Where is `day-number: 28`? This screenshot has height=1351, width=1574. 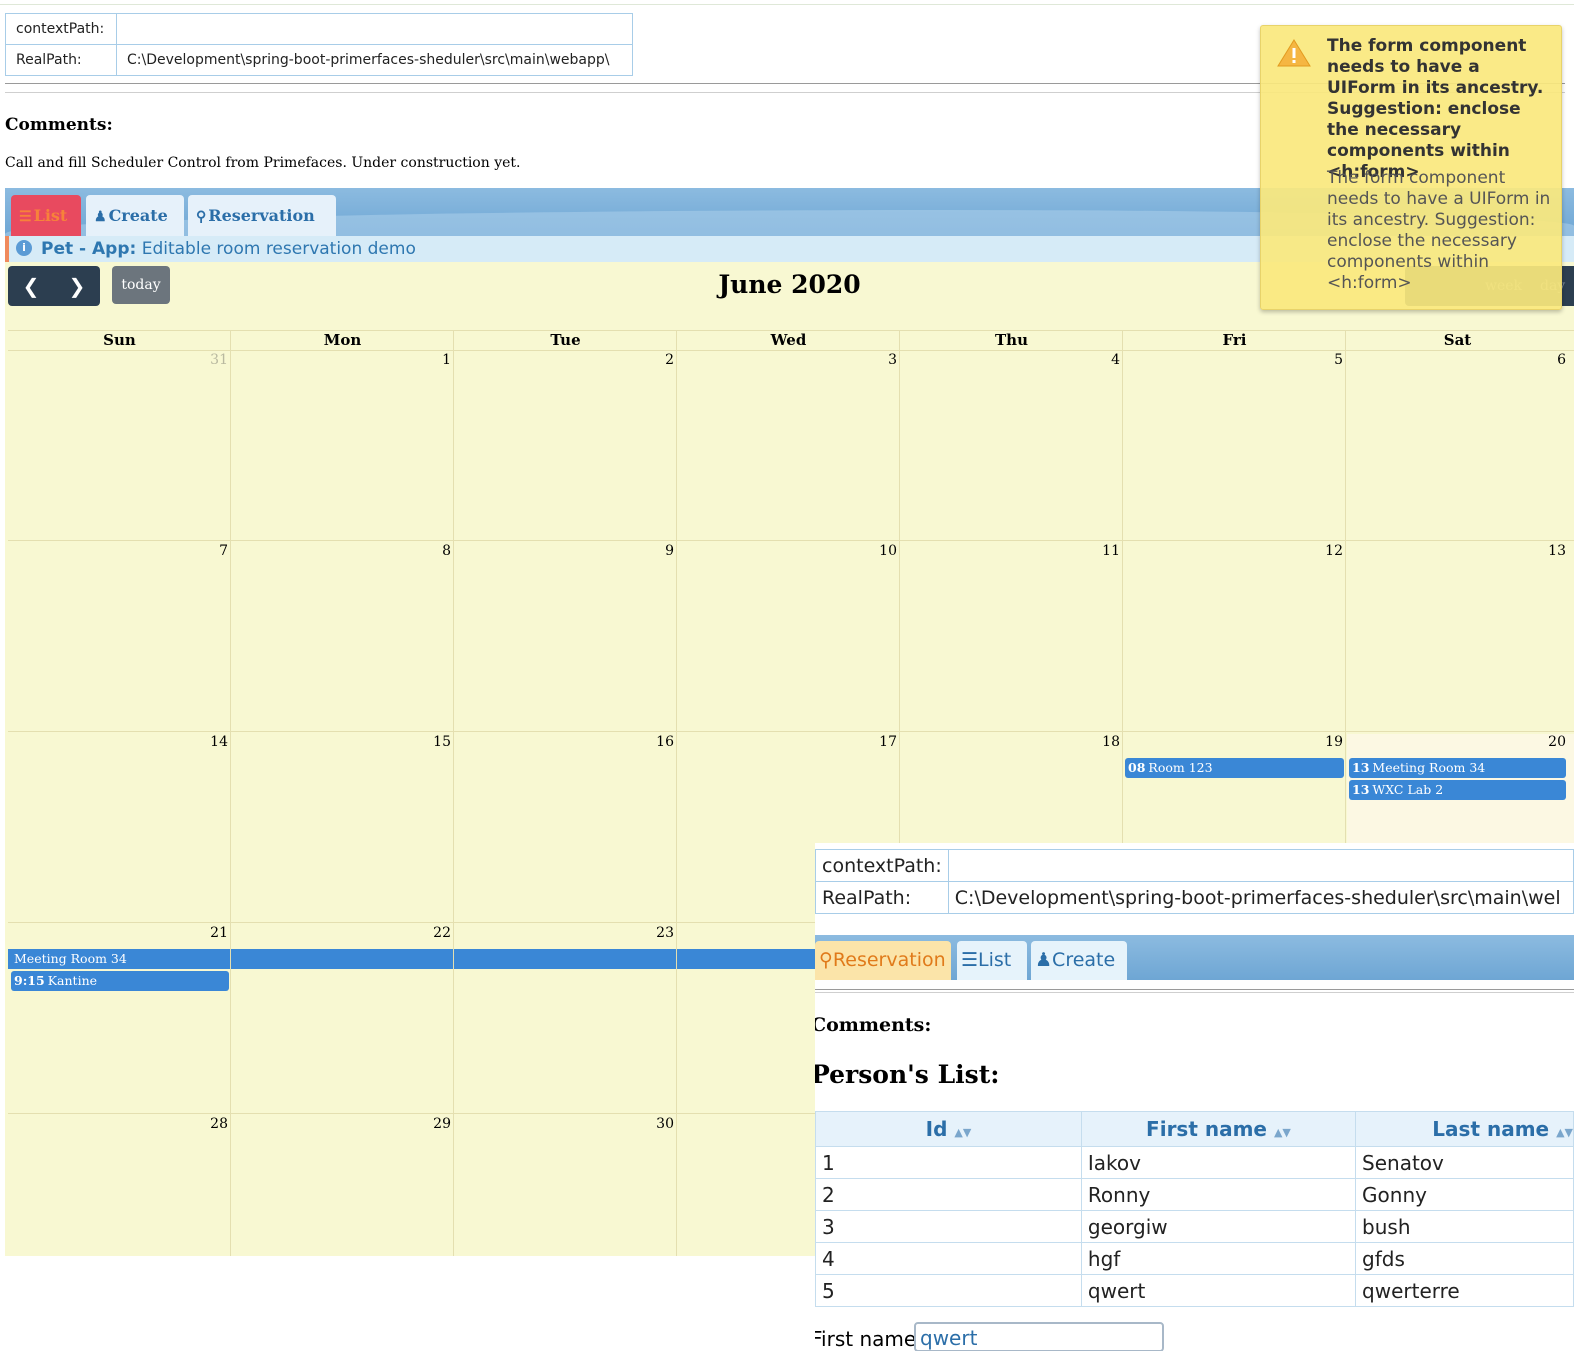
day-number: 28 is located at coordinates (208, 1124).